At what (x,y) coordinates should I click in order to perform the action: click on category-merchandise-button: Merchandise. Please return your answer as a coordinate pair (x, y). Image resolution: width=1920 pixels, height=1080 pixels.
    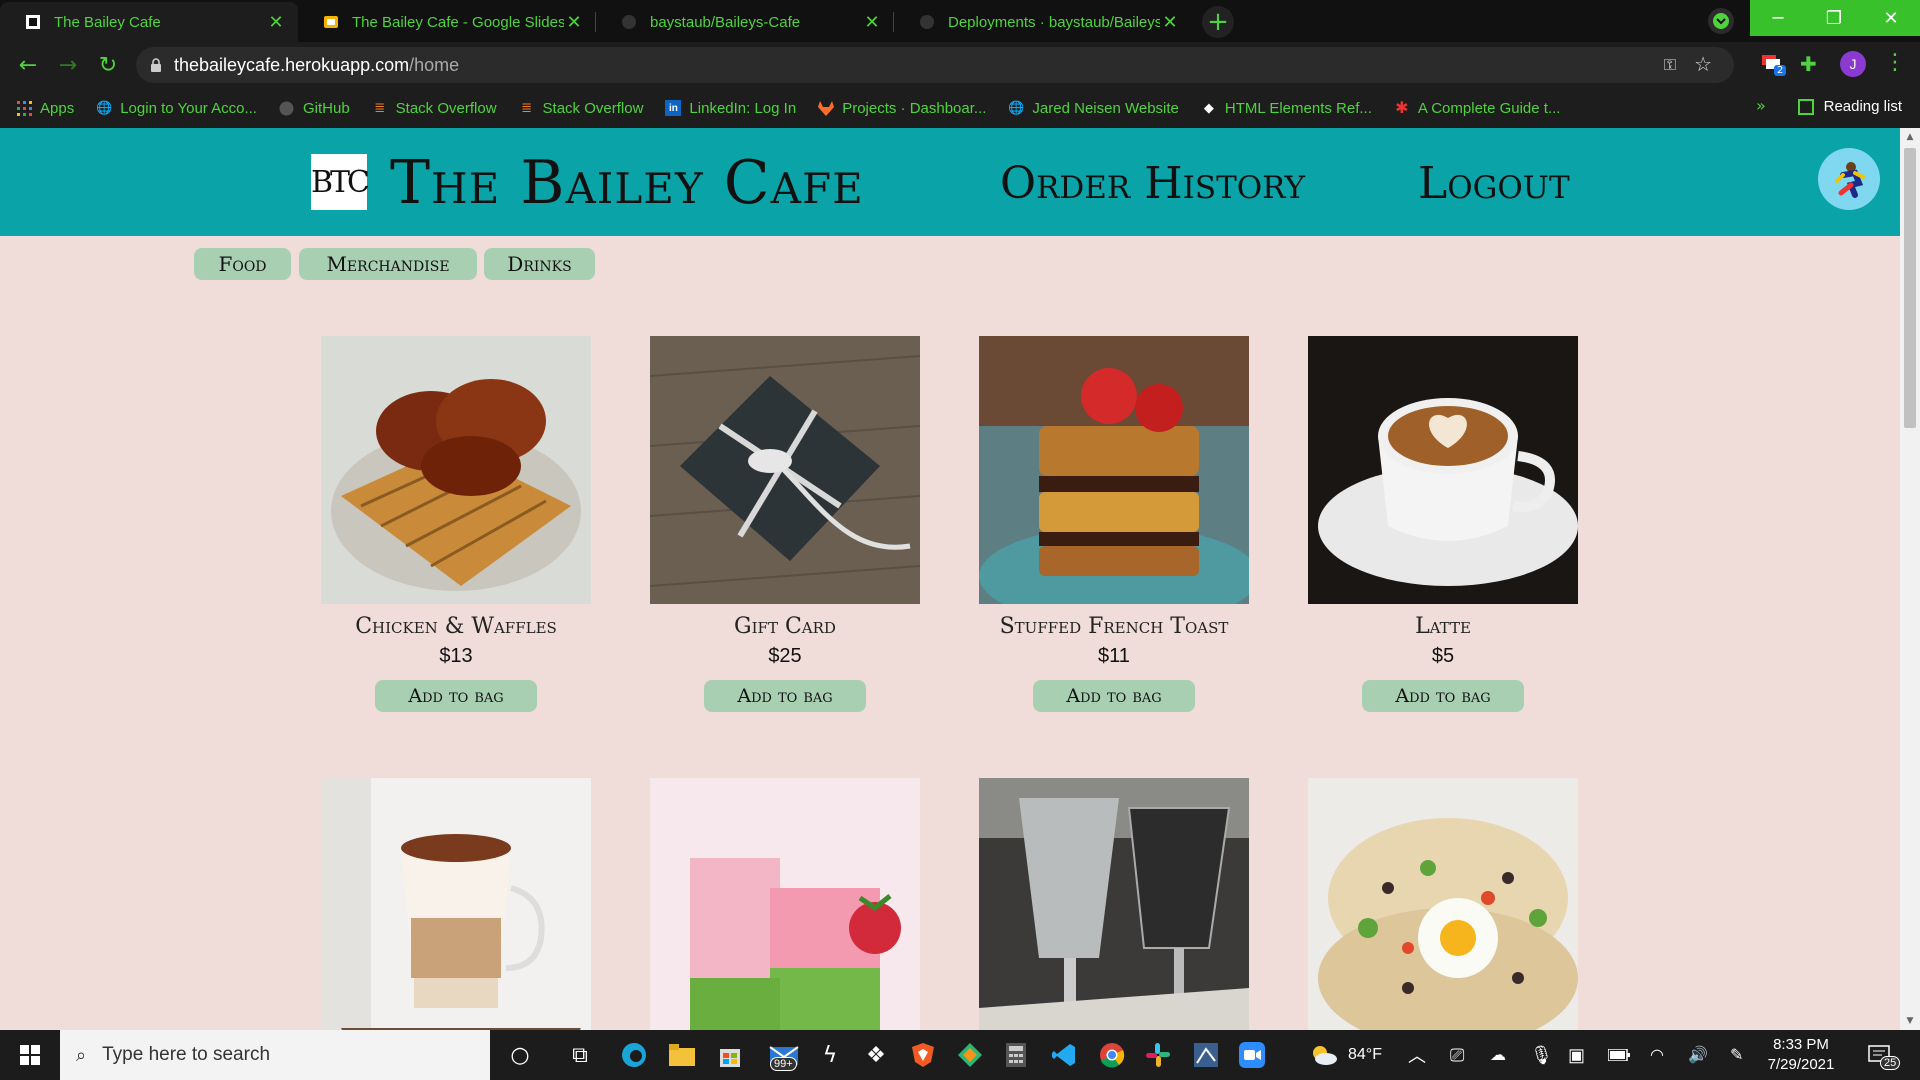
    Looking at the image, I should click on (388, 264).